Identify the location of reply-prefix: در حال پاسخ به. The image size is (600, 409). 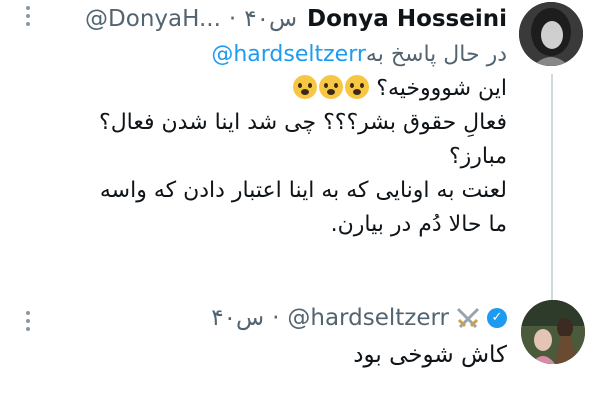
(436, 54).